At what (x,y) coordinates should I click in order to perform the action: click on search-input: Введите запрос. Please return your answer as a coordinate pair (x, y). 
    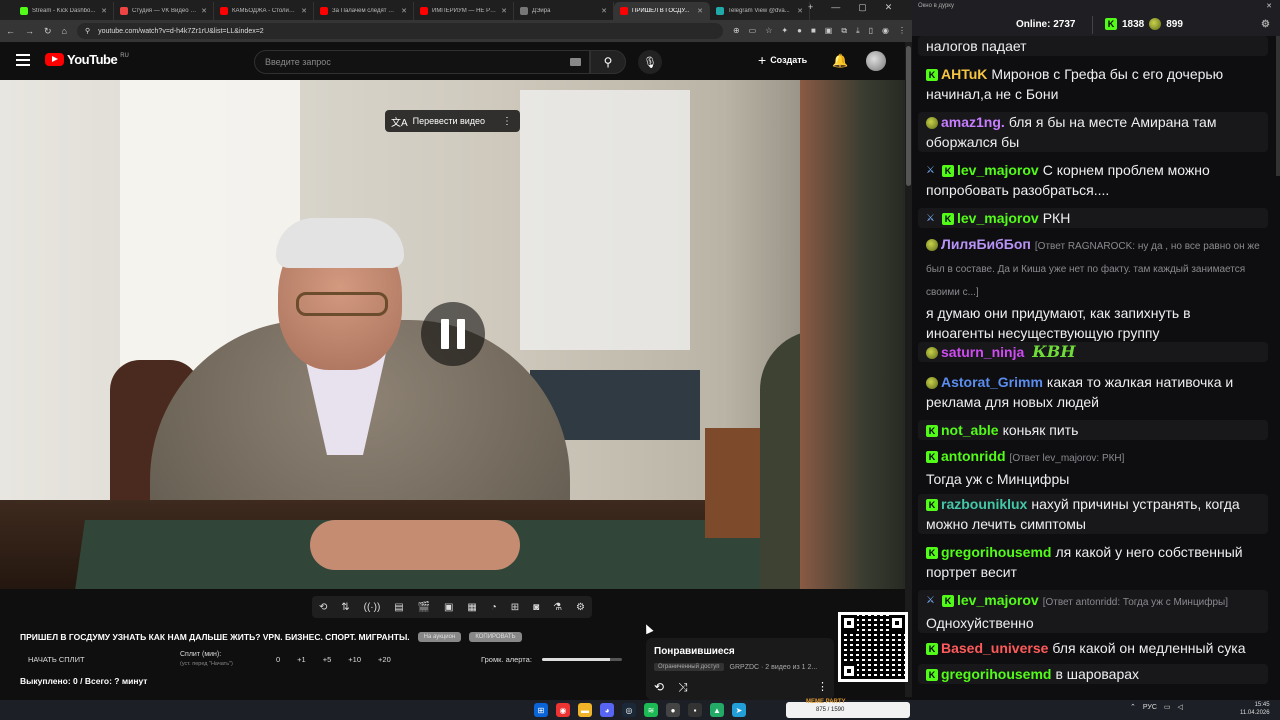
    Looking at the image, I should click on (422, 62).